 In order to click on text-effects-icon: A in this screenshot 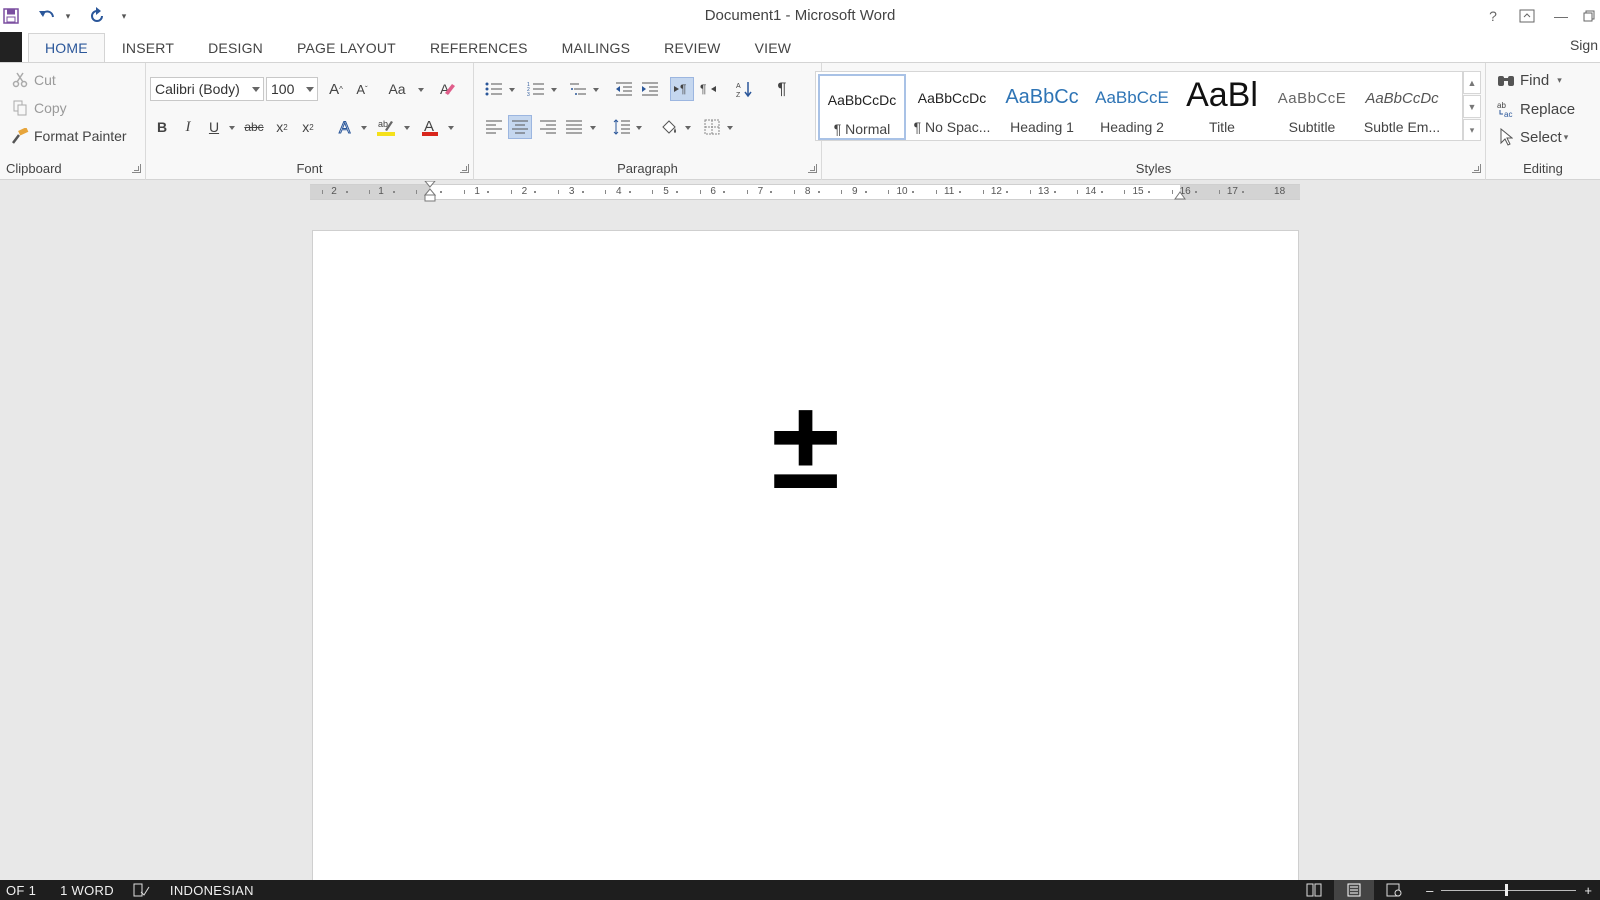, I will do `click(346, 127)`.